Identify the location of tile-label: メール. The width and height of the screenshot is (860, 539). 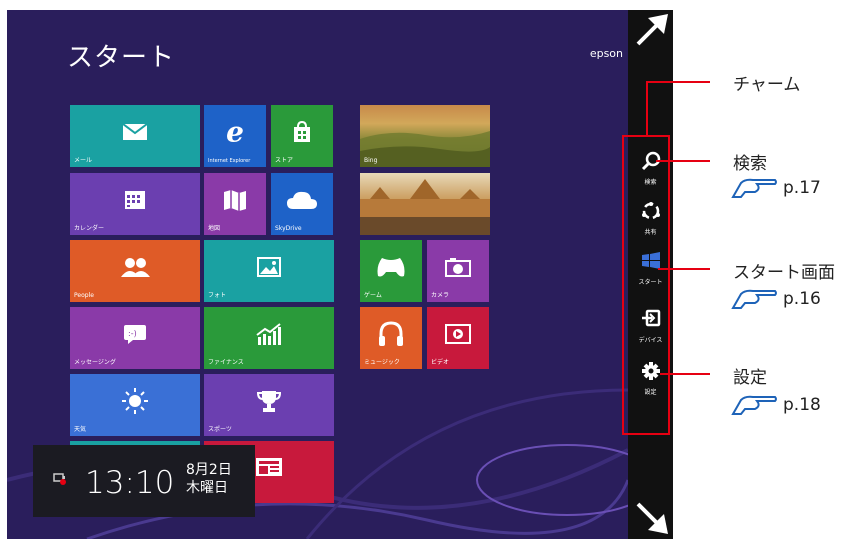
(83, 160).